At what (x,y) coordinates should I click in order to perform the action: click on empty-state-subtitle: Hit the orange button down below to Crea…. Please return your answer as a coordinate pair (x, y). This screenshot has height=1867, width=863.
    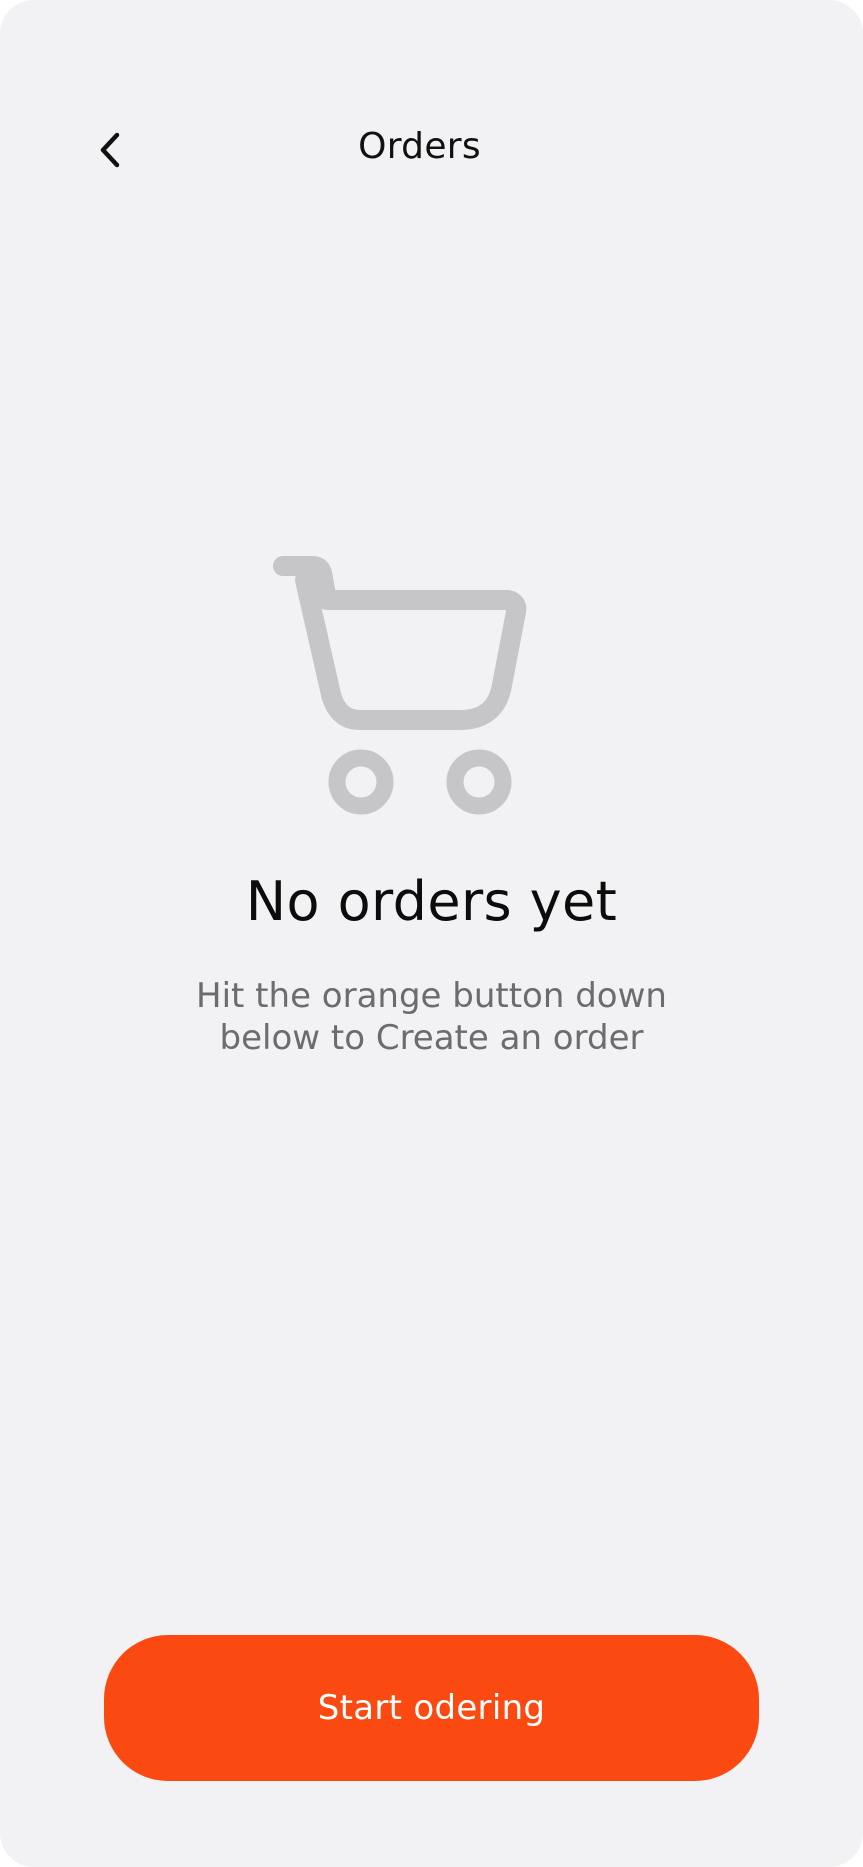
    Looking at the image, I should click on (431, 1017).